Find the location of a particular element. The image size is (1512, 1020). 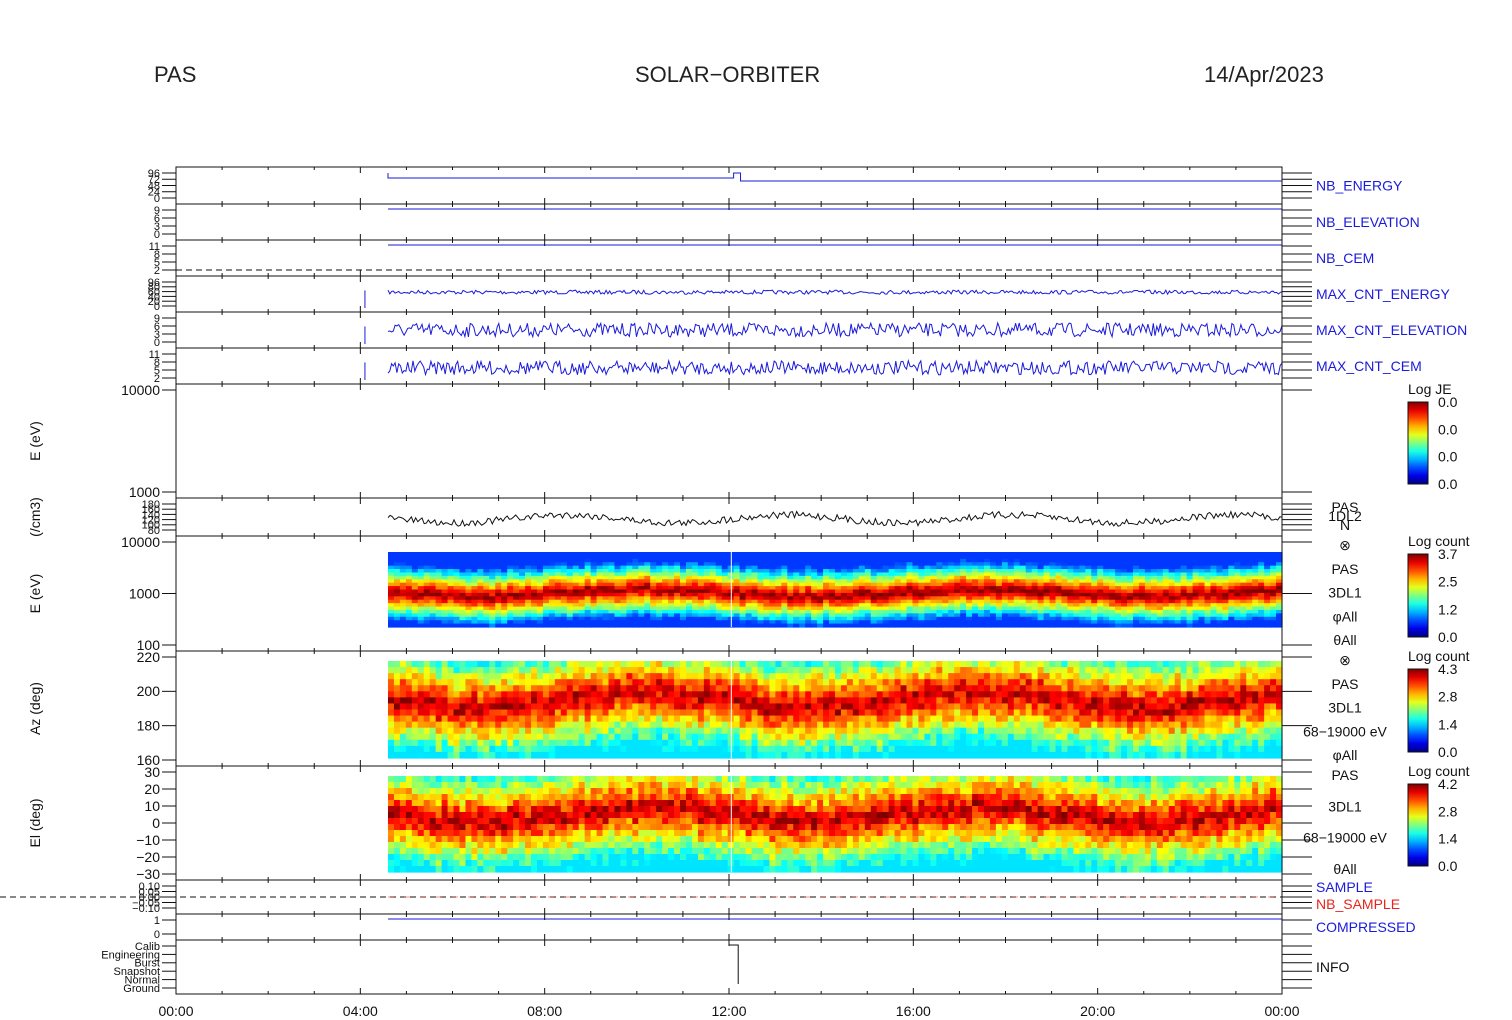

panel-info is located at coordinates (737, 967).